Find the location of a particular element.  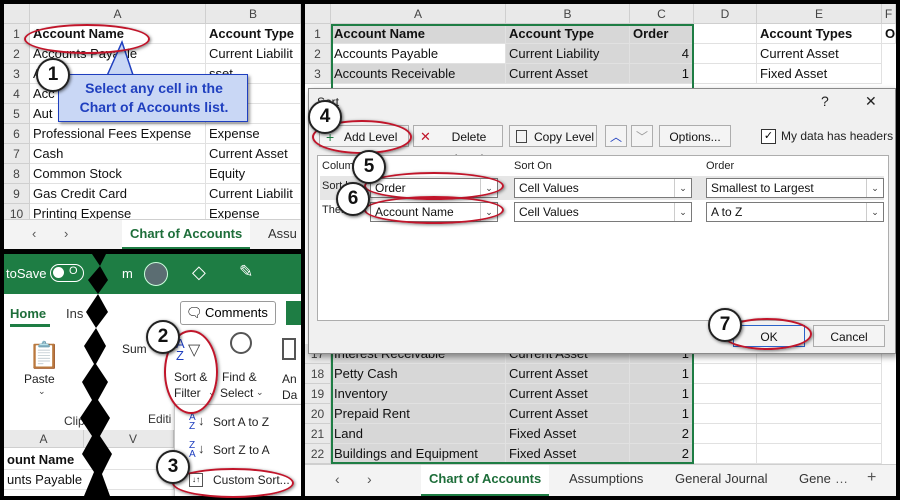

header-cell-account-type: Account Type is located at coordinates (568, 34).